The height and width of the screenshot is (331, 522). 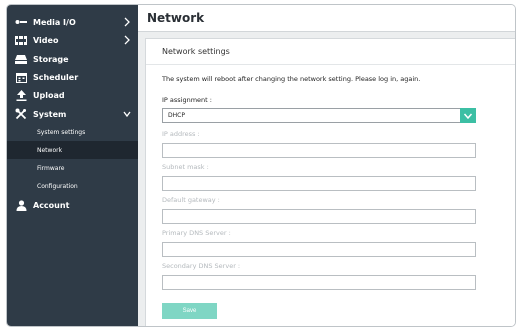 What do you see at coordinates (201, 266) in the screenshot?
I see `secondary-dns-label: Secondary DNS Server :` at bounding box center [201, 266].